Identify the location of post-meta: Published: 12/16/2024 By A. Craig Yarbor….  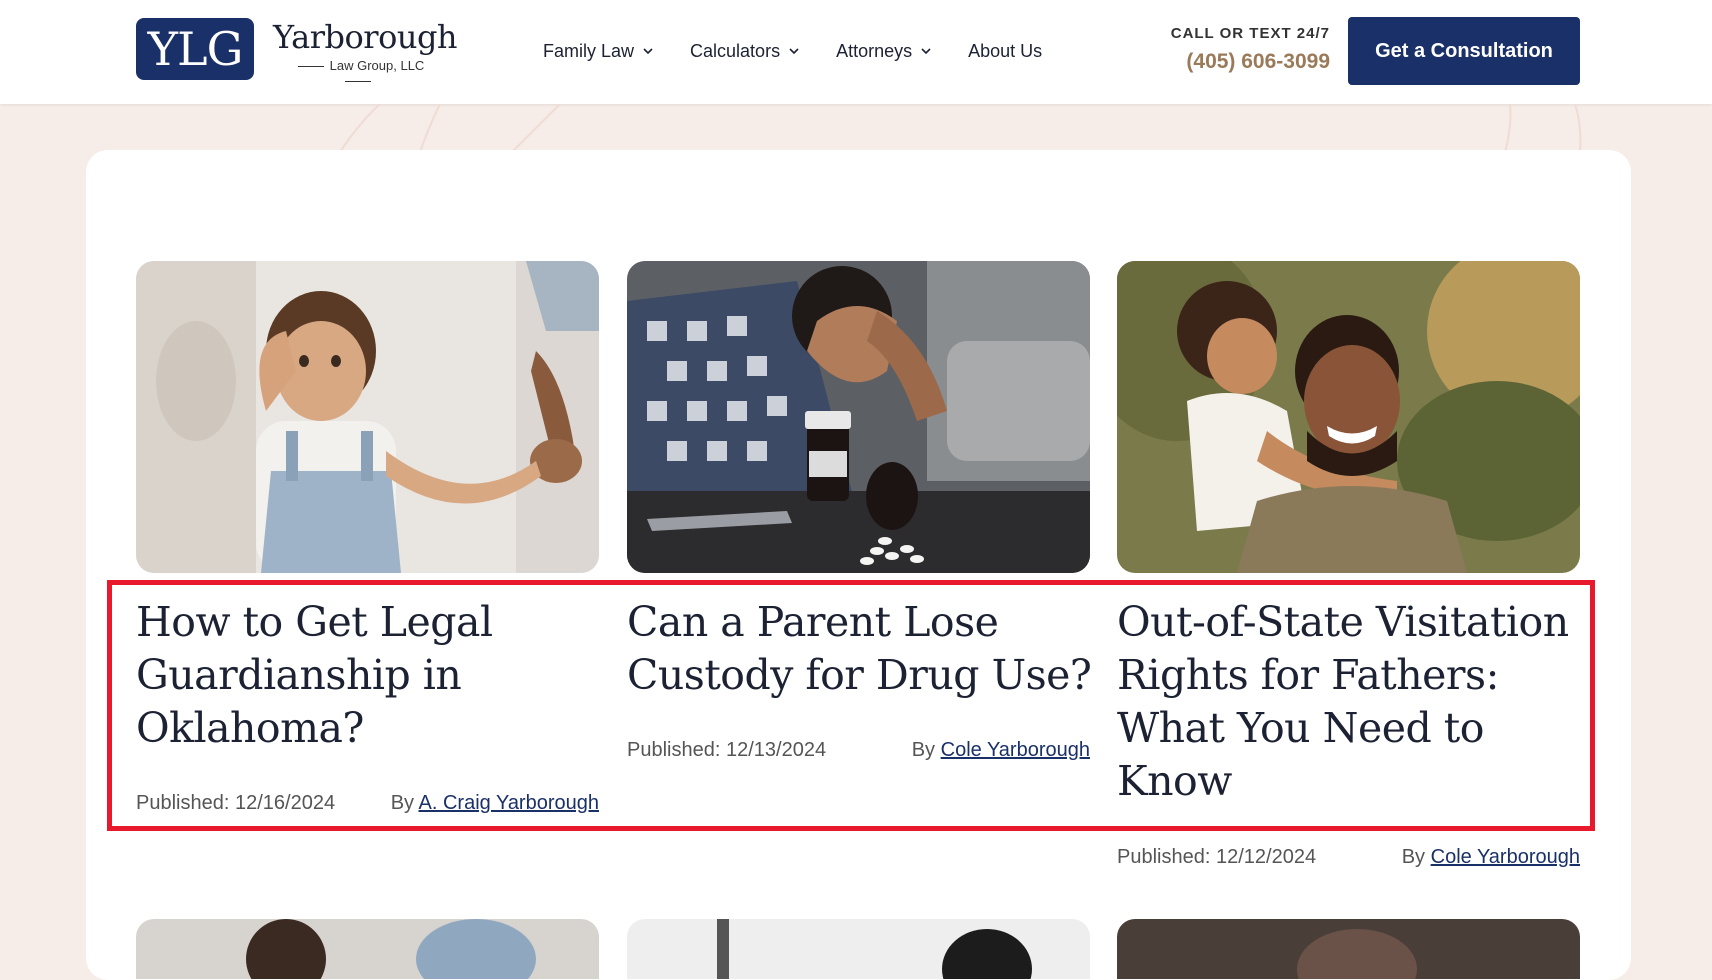
(367, 803).